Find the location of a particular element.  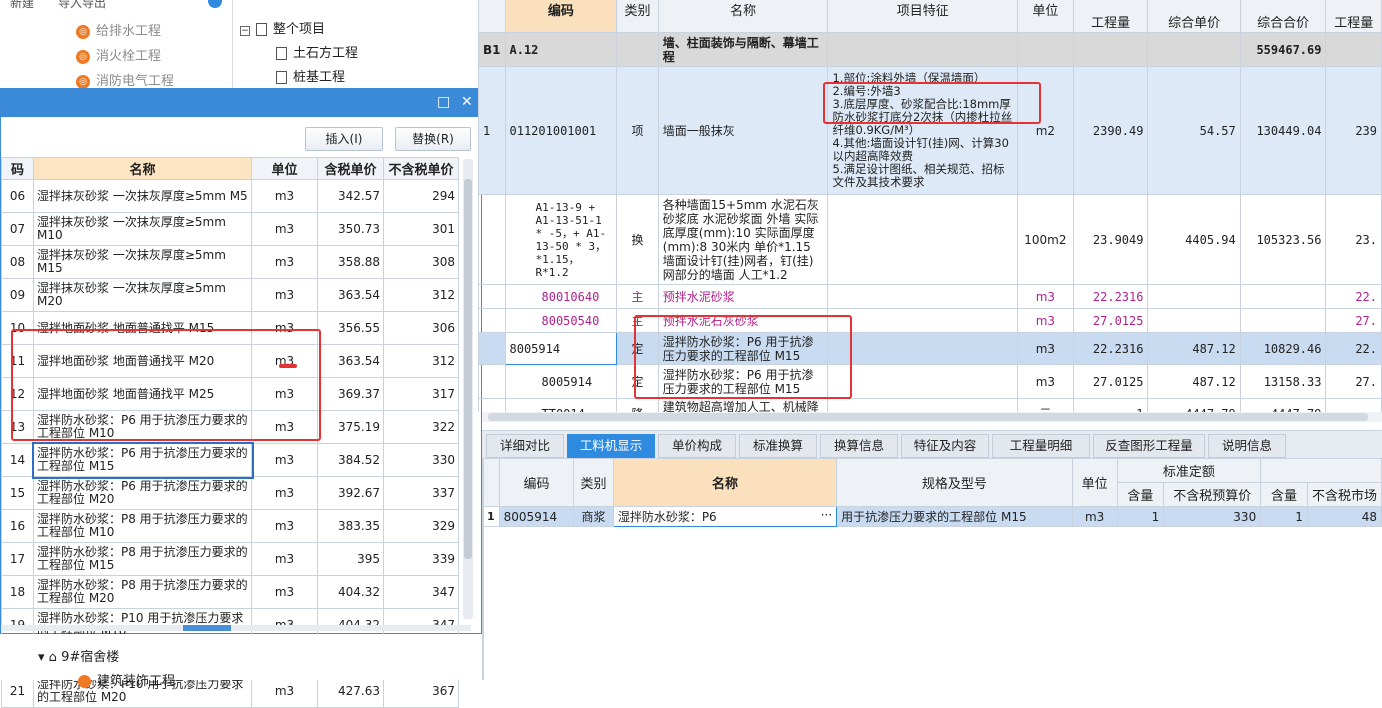

col-qty2: 含量 is located at coordinates (1284, 494).